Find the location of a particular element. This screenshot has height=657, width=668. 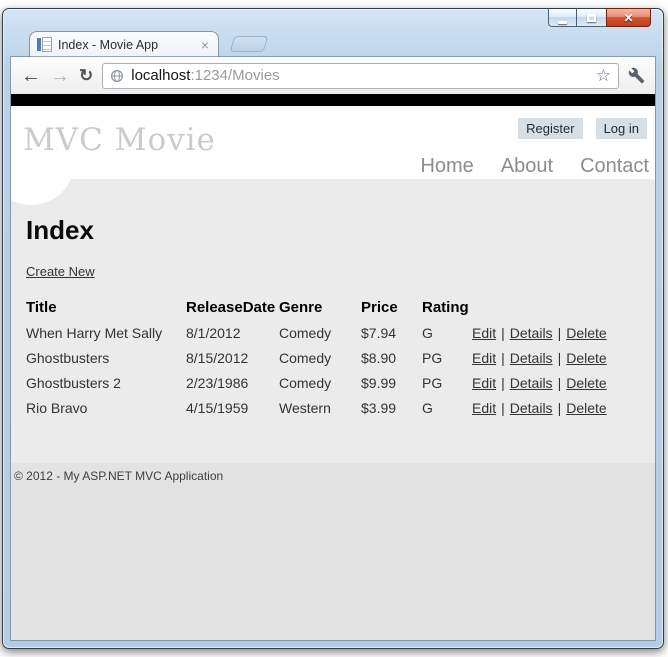

minimize-icon is located at coordinates (562, 22).